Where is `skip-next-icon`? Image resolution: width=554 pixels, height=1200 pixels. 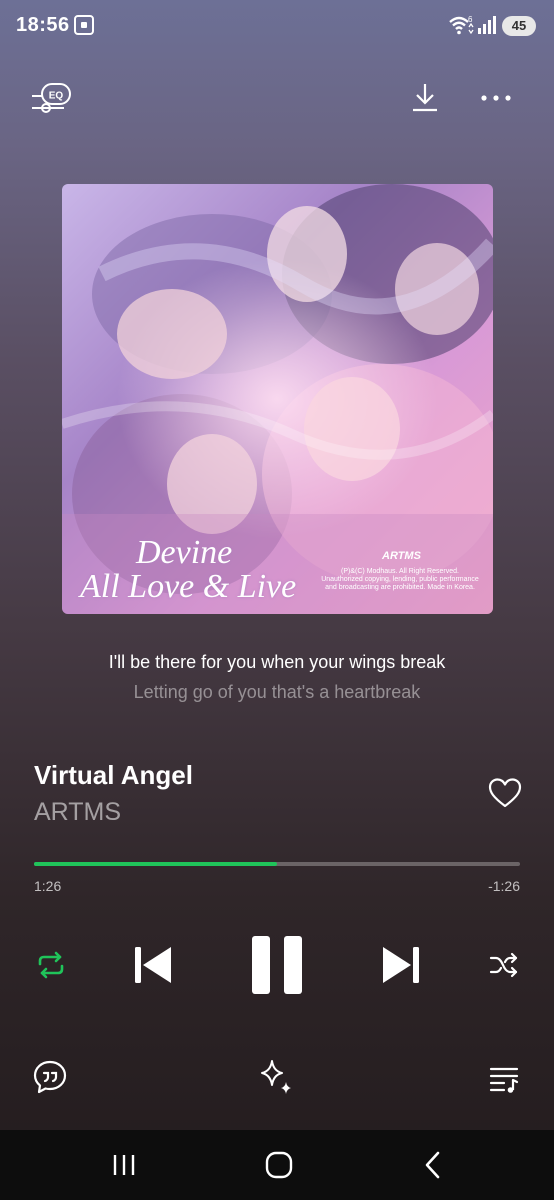
skip-next-icon is located at coordinates (401, 965).